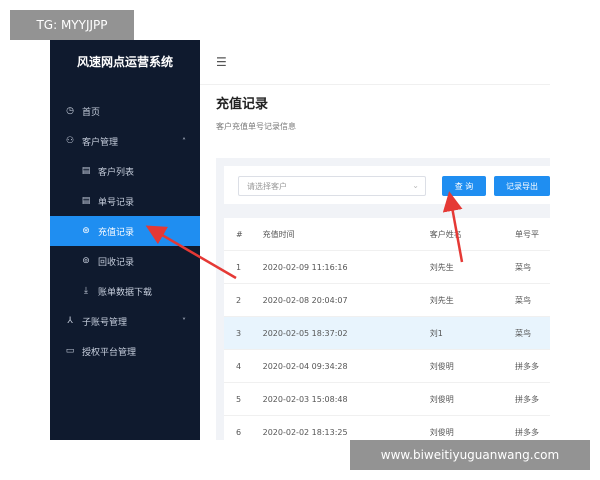 Image resolution: width=600 pixels, height=480 pixels. What do you see at coordinates (345, 366) in the screenshot?
I see `cell-time: 2020-02-04 09:34:28` at bounding box center [345, 366].